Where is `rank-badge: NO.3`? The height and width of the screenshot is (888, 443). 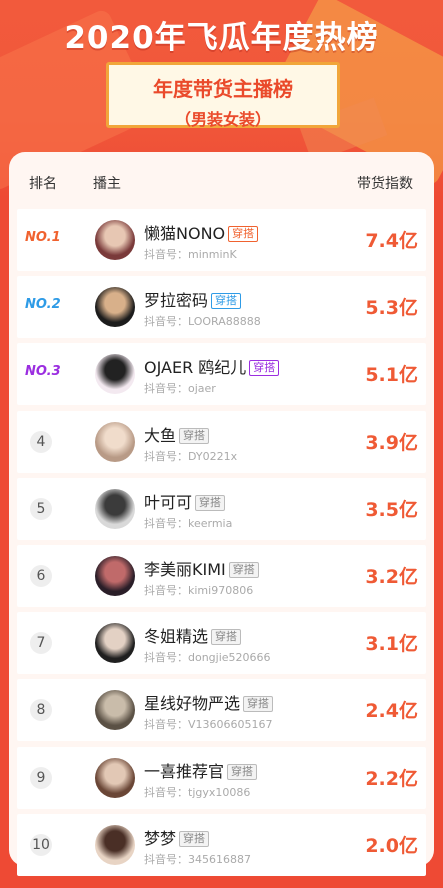 rank-badge: NO.3 is located at coordinates (43, 372).